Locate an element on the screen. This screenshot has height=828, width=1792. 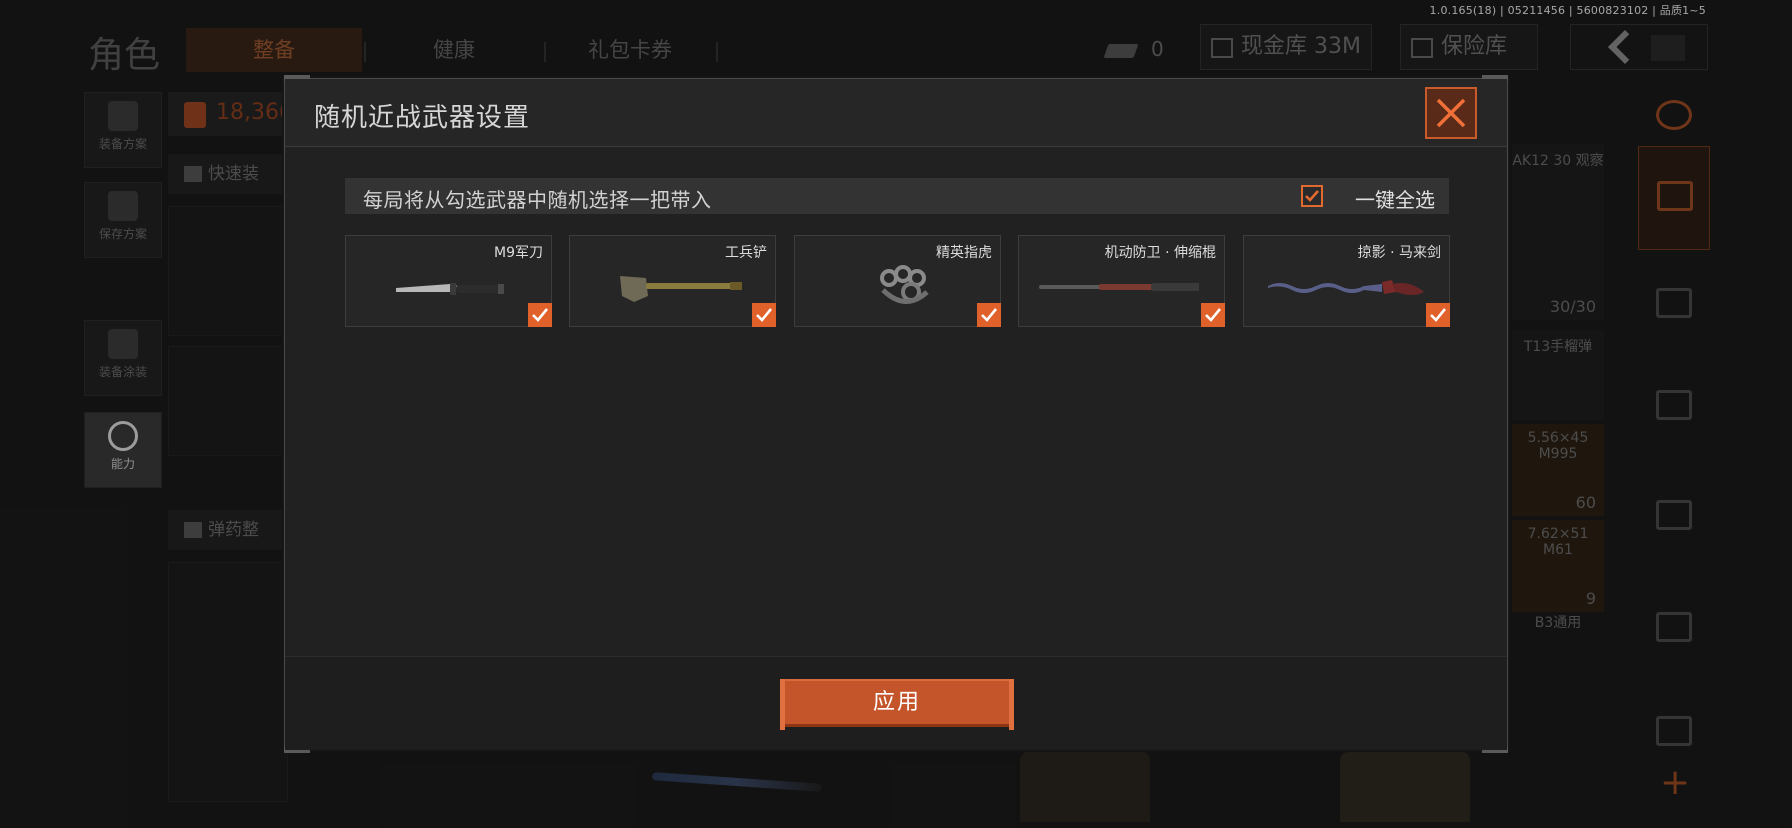
weapon-name: 机动防卫 · 伸缩棍 is located at coordinates (1160, 253).